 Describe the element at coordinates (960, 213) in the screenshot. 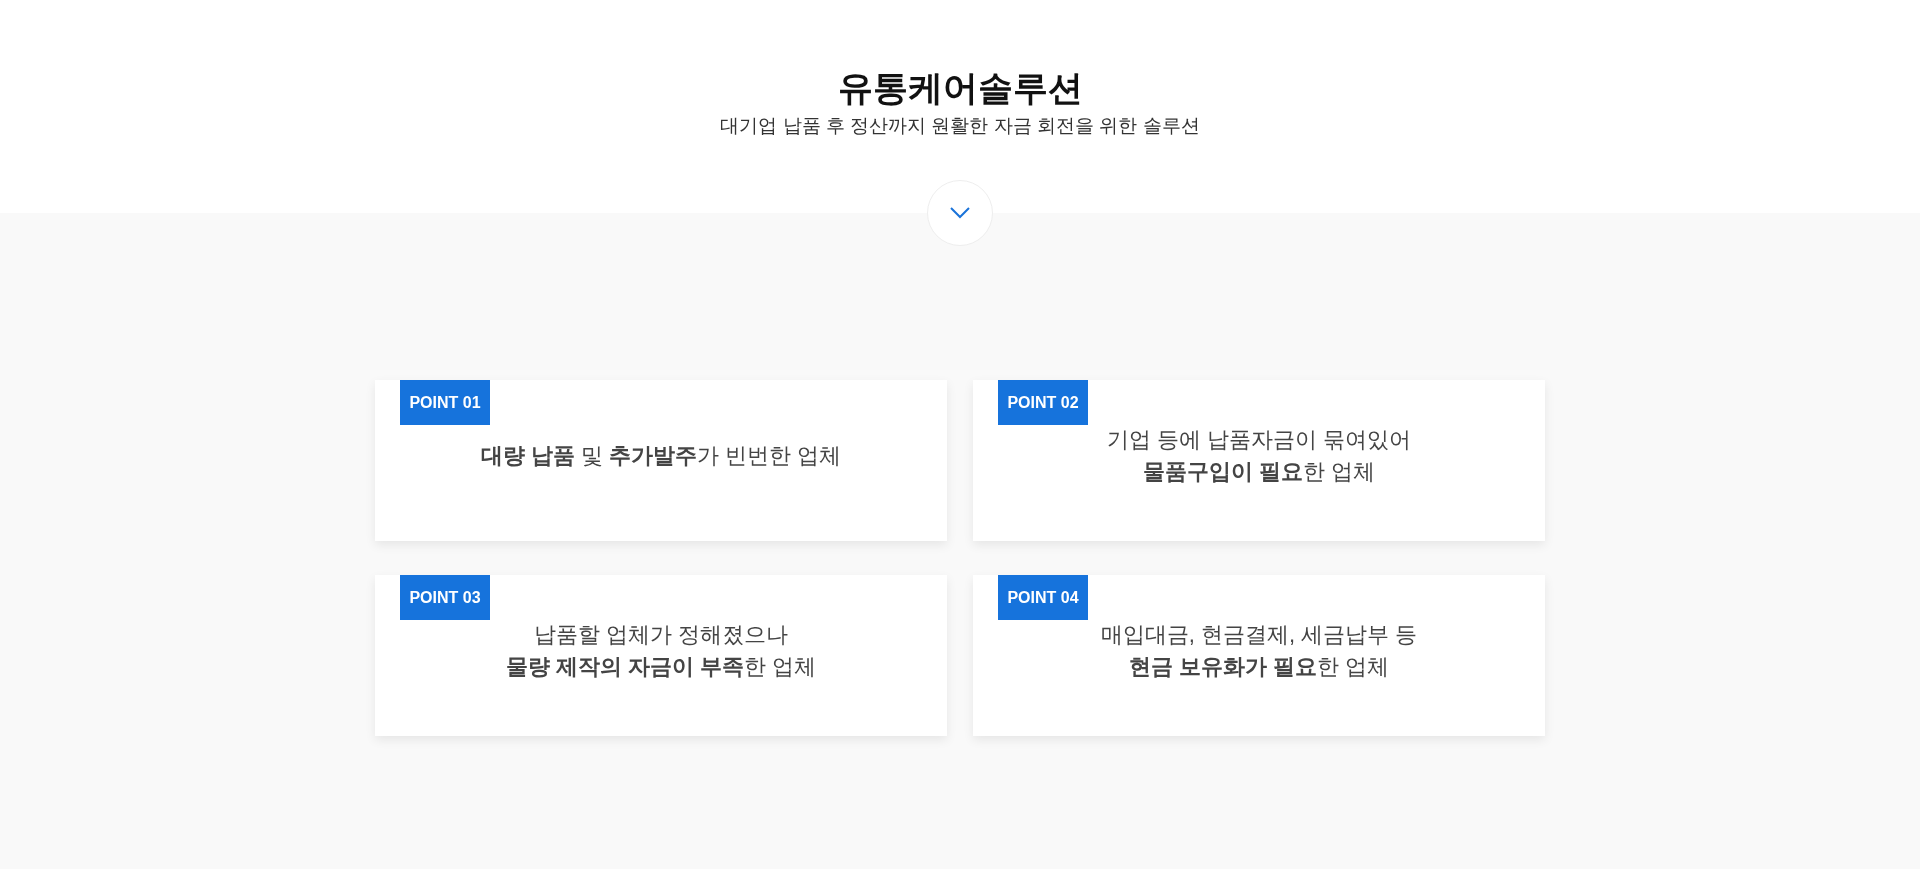

I see `chevron-down-icon` at that location.